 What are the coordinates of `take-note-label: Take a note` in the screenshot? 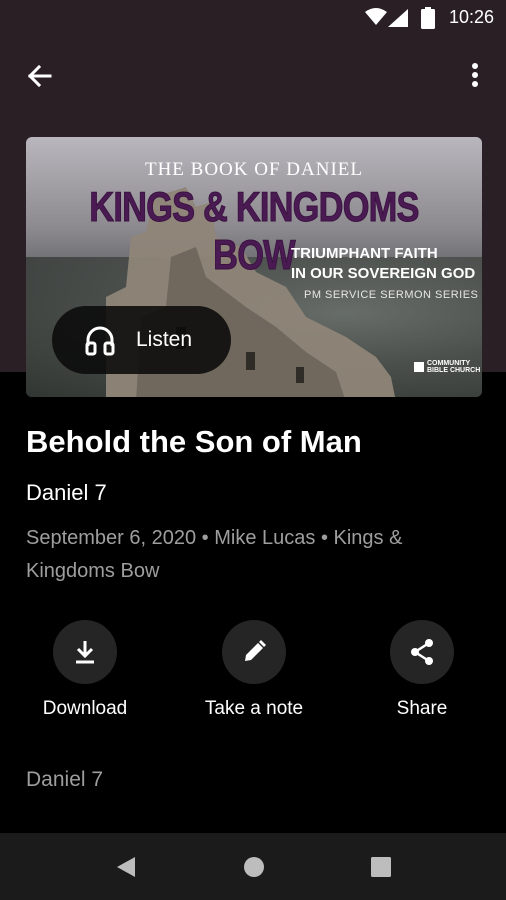 It's located at (254, 708).